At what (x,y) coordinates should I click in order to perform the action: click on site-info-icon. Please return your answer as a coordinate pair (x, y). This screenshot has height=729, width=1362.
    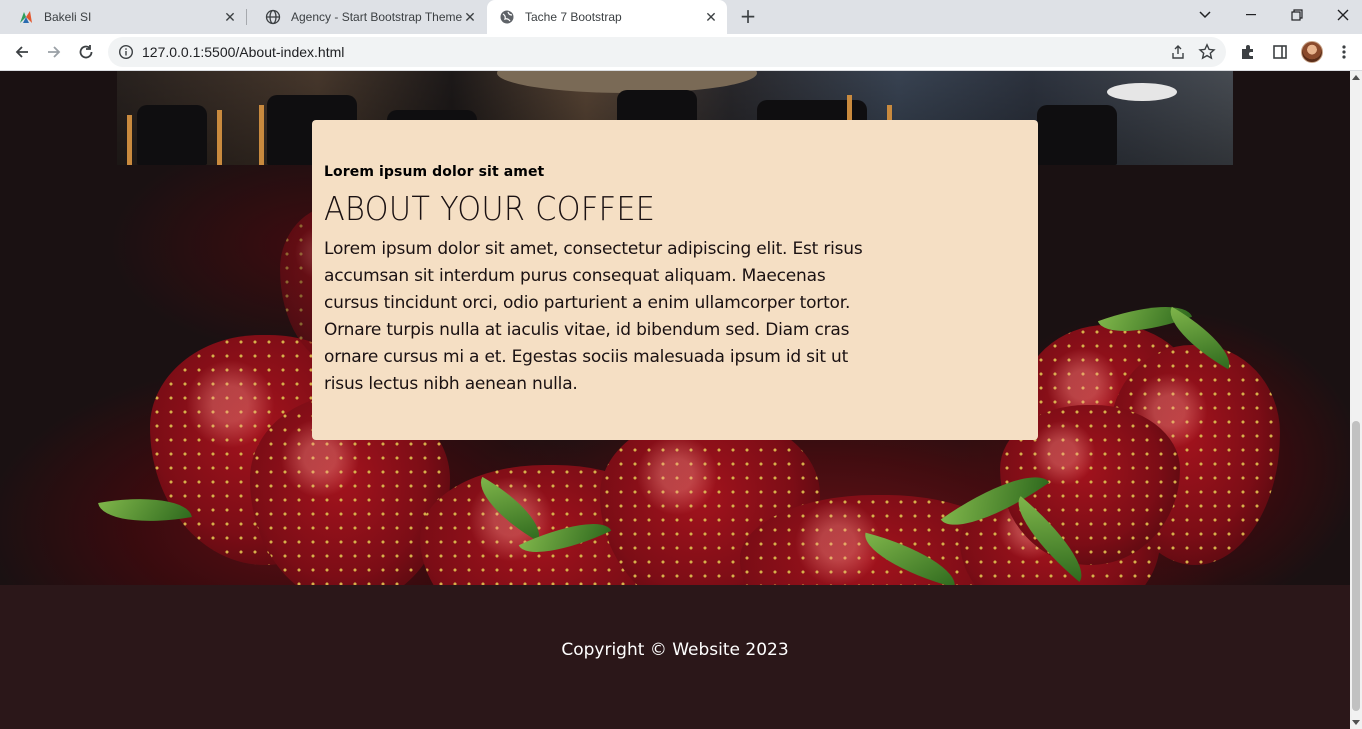
    Looking at the image, I should click on (126, 52).